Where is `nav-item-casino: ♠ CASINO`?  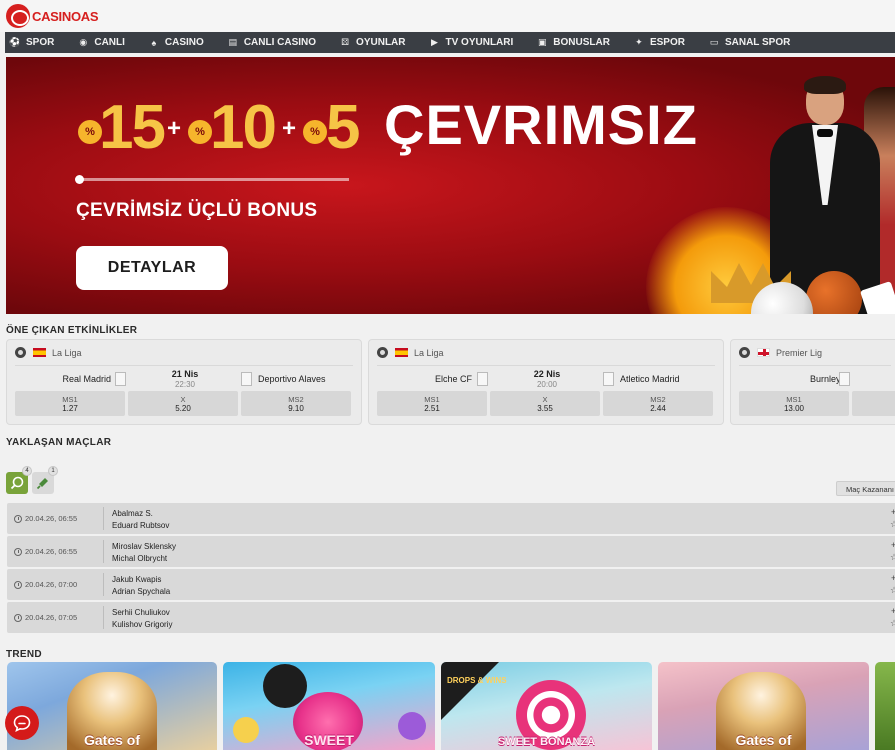
nav-item-casino: ♠ CASINO is located at coordinates (176, 42).